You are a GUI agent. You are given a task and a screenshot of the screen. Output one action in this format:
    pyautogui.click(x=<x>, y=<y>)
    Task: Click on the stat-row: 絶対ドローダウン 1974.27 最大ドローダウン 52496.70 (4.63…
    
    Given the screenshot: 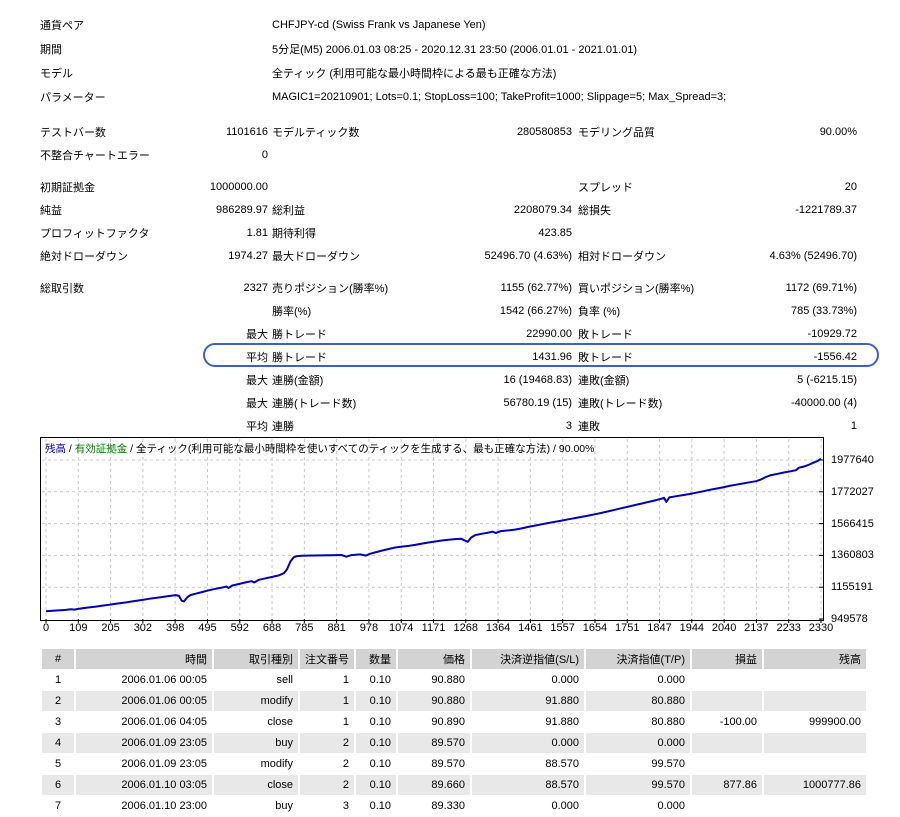 What is the action you would take?
    pyautogui.click(x=455, y=255)
    